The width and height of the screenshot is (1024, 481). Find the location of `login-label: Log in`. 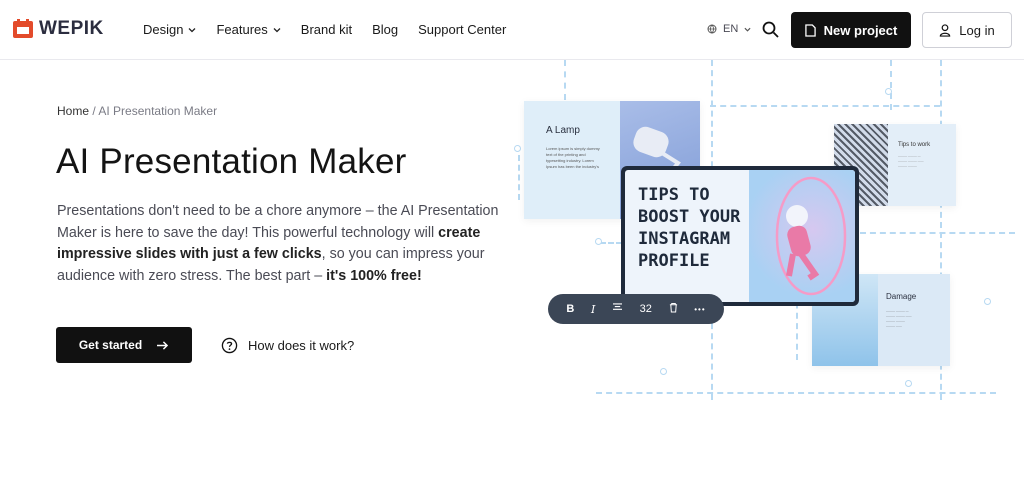

login-label: Log in is located at coordinates (977, 30).